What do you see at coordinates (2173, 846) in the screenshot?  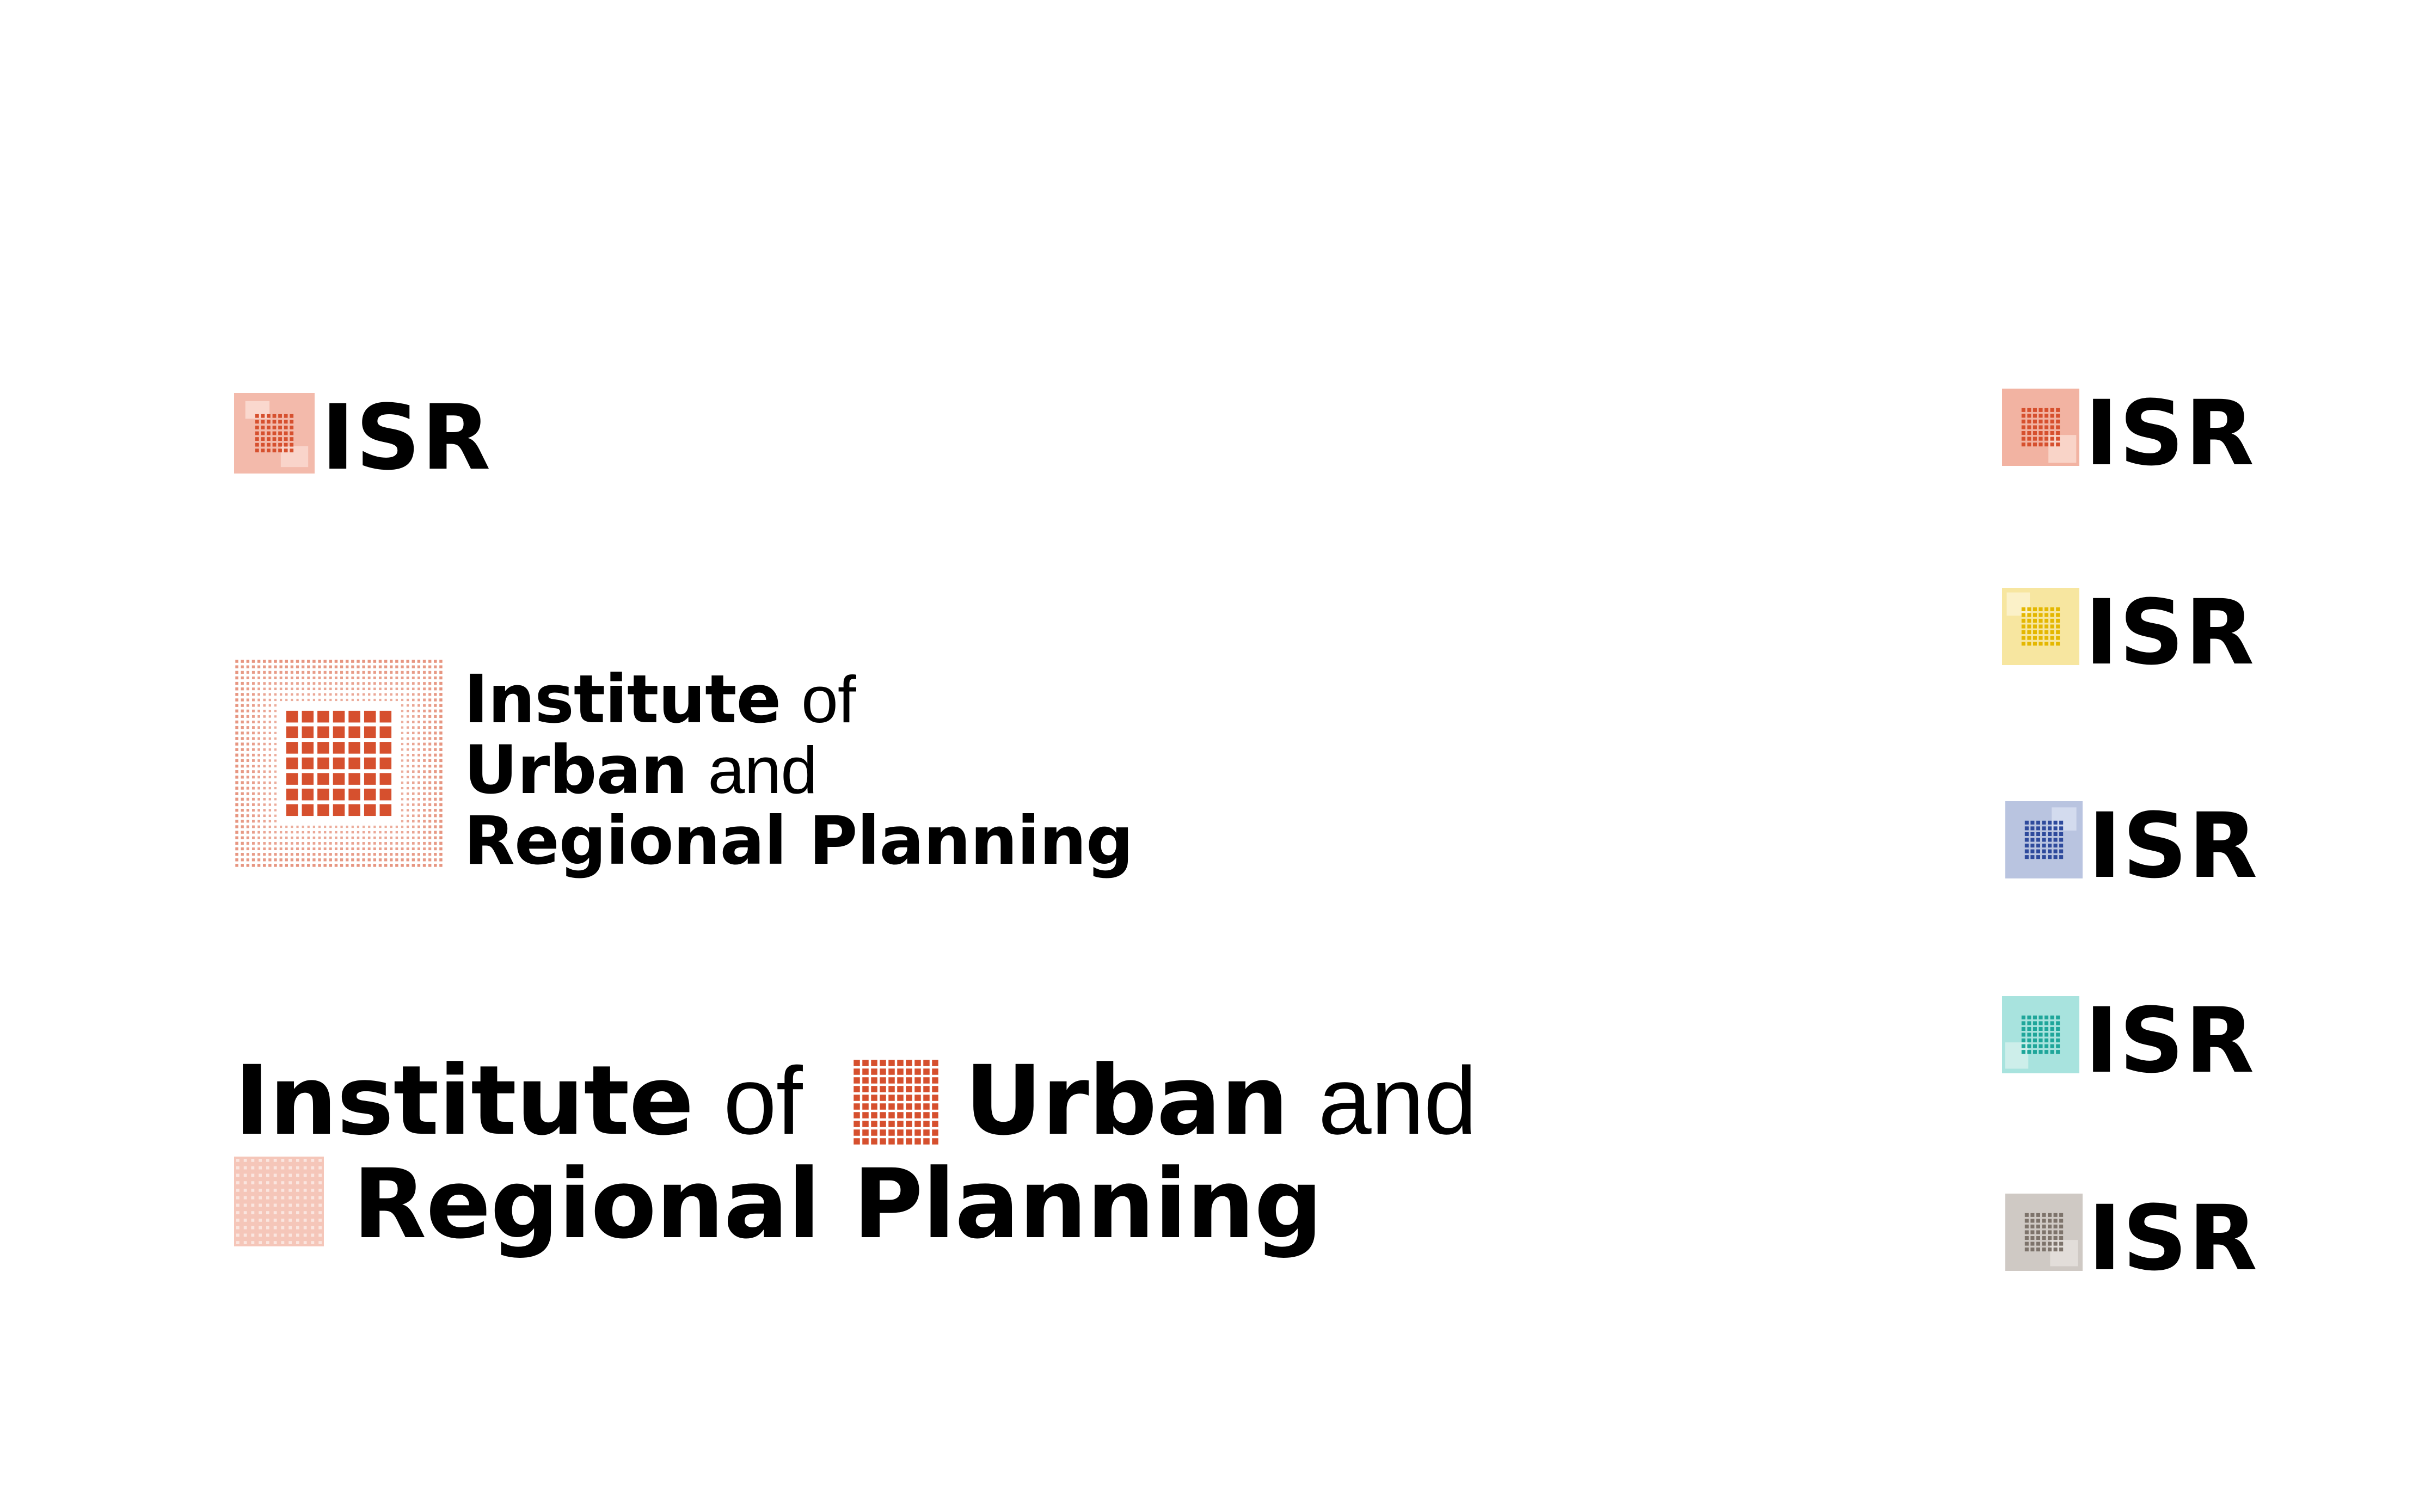 I see `isr-wordmark-blue-variant: ISR` at bounding box center [2173, 846].